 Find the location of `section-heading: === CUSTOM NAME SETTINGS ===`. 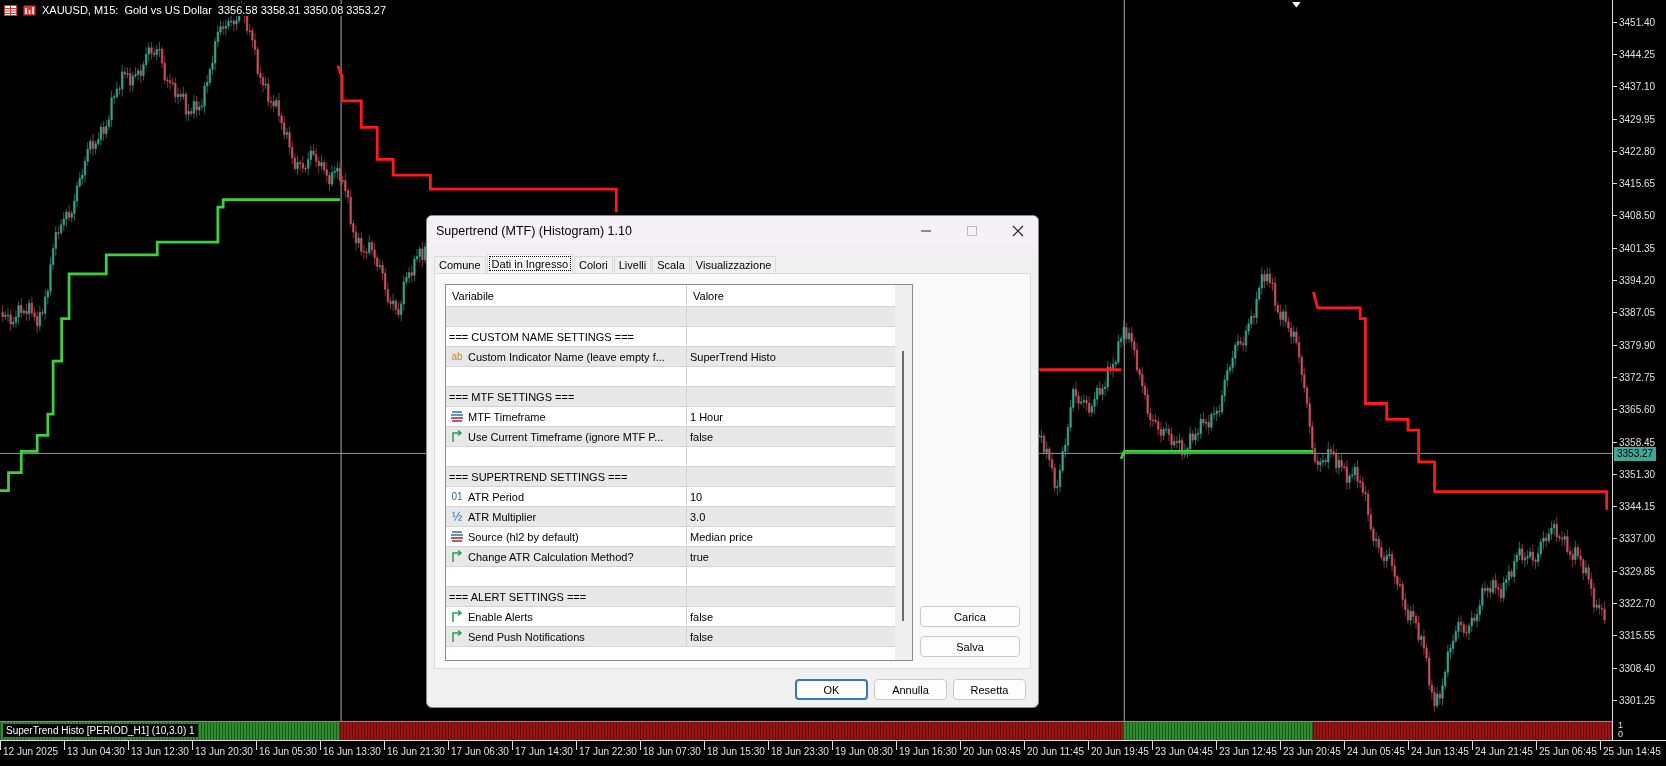

section-heading: === CUSTOM NAME SETTINGS === is located at coordinates (566, 336).